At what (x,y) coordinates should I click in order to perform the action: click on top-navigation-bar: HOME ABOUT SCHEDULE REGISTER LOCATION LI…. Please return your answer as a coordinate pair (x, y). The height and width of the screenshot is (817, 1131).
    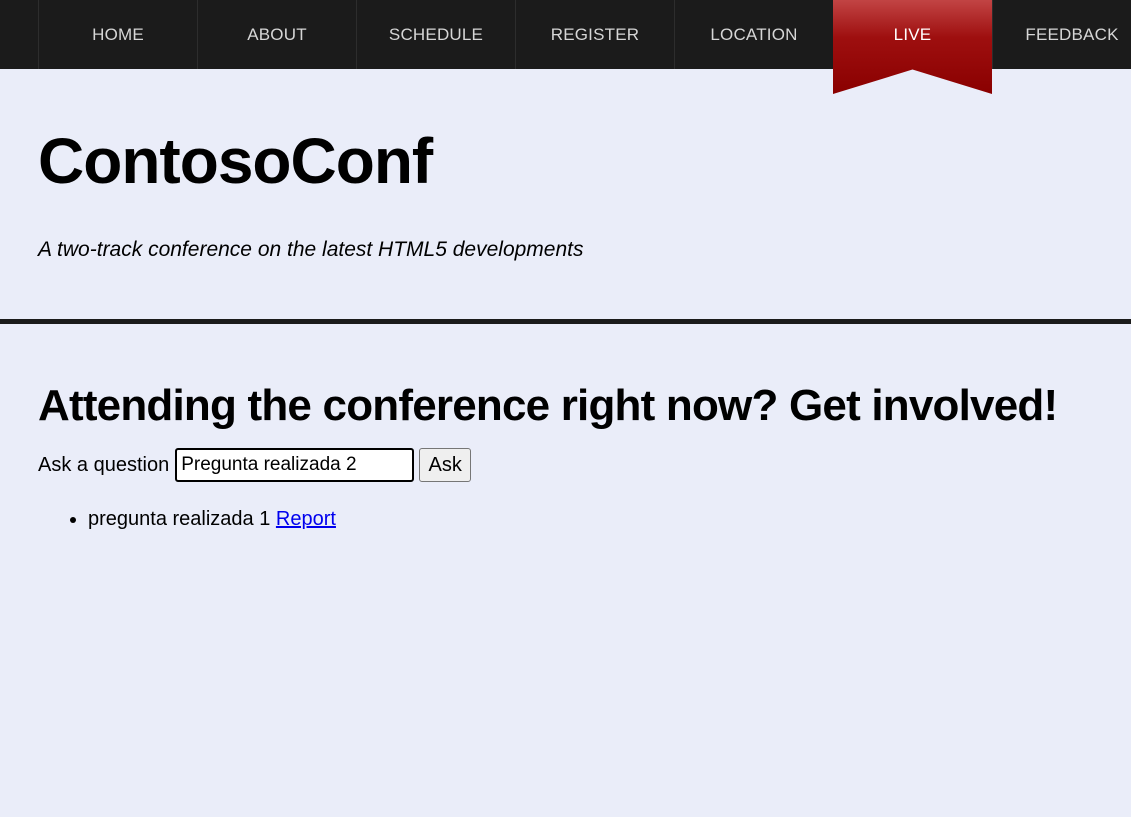
    Looking at the image, I should click on (565, 47).